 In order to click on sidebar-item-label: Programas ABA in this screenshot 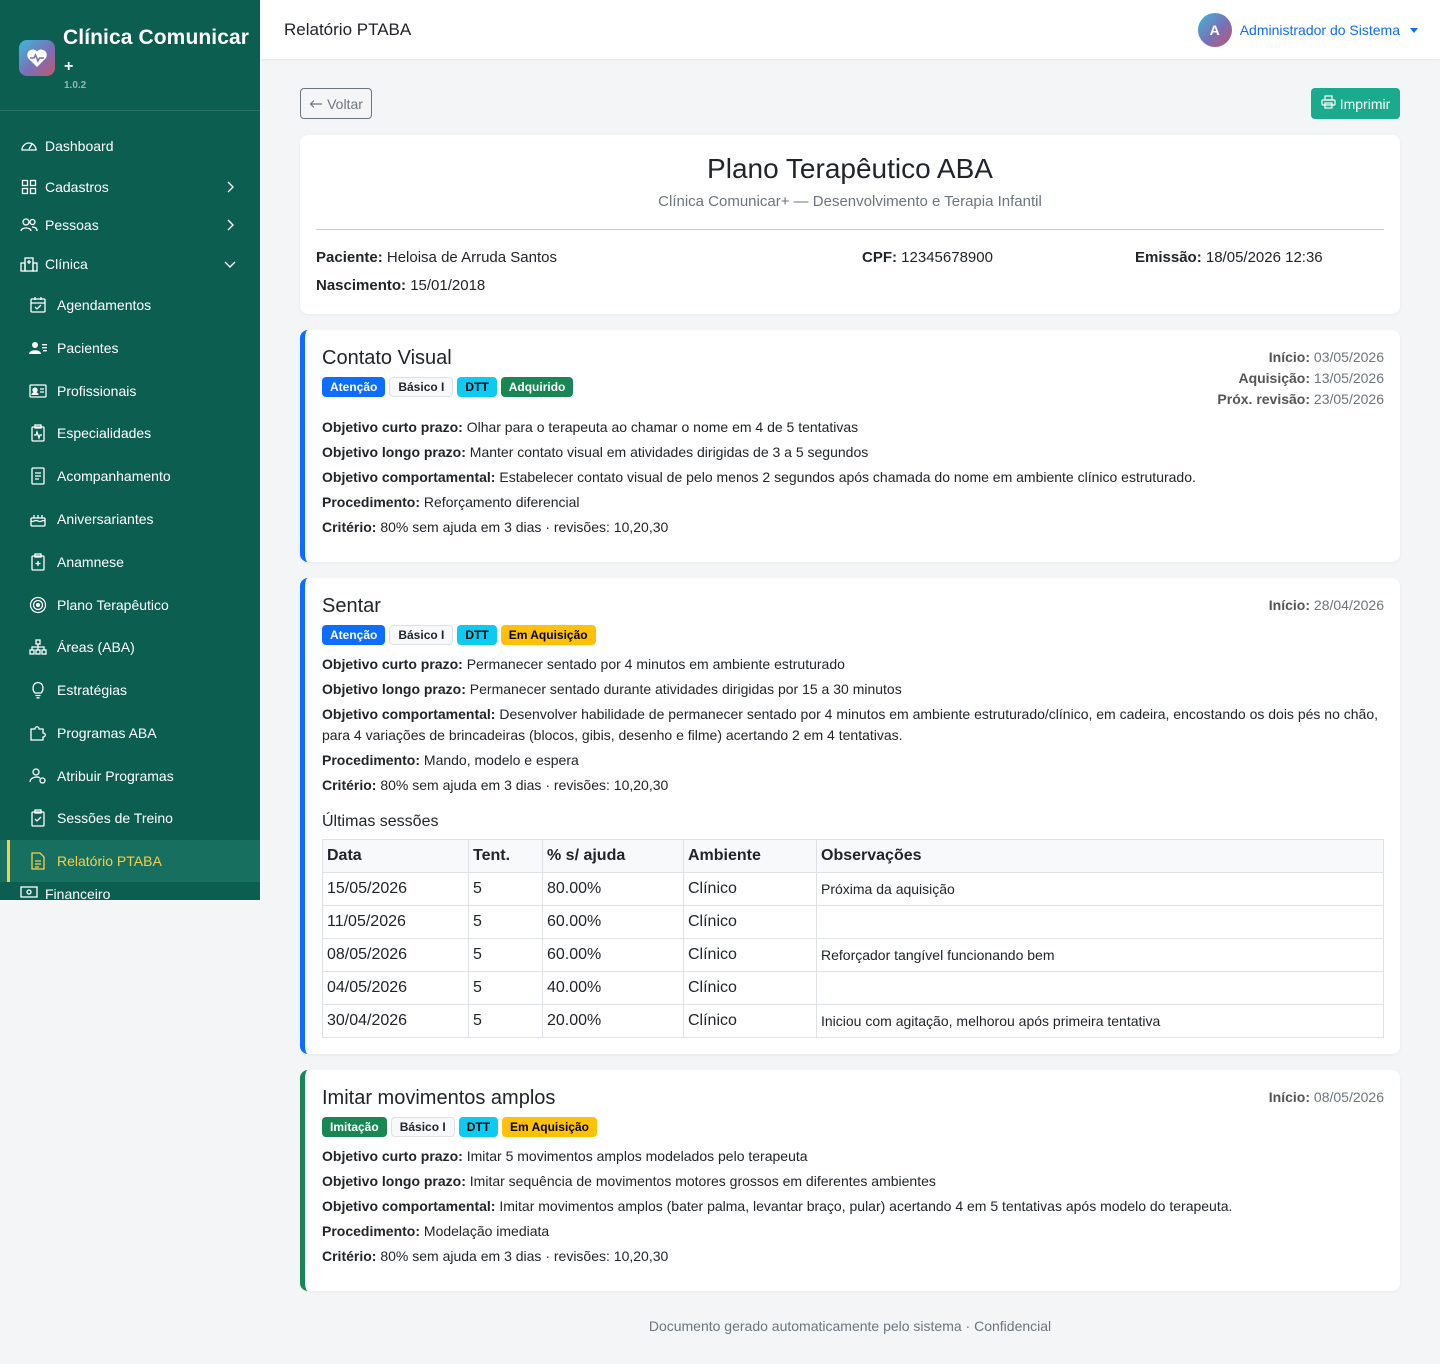, I will do `click(107, 733)`.